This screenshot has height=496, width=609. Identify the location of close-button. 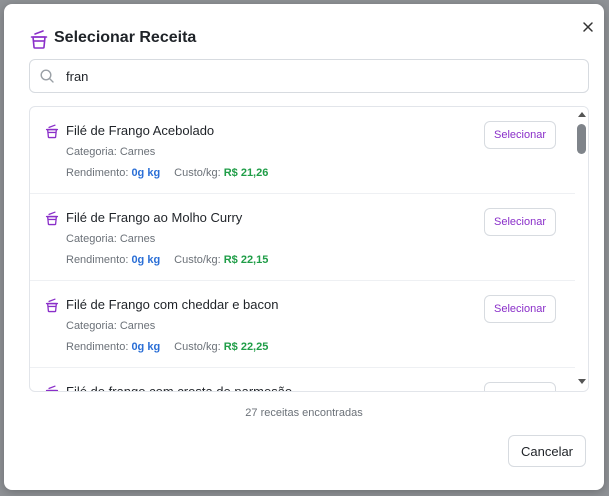
(588, 29).